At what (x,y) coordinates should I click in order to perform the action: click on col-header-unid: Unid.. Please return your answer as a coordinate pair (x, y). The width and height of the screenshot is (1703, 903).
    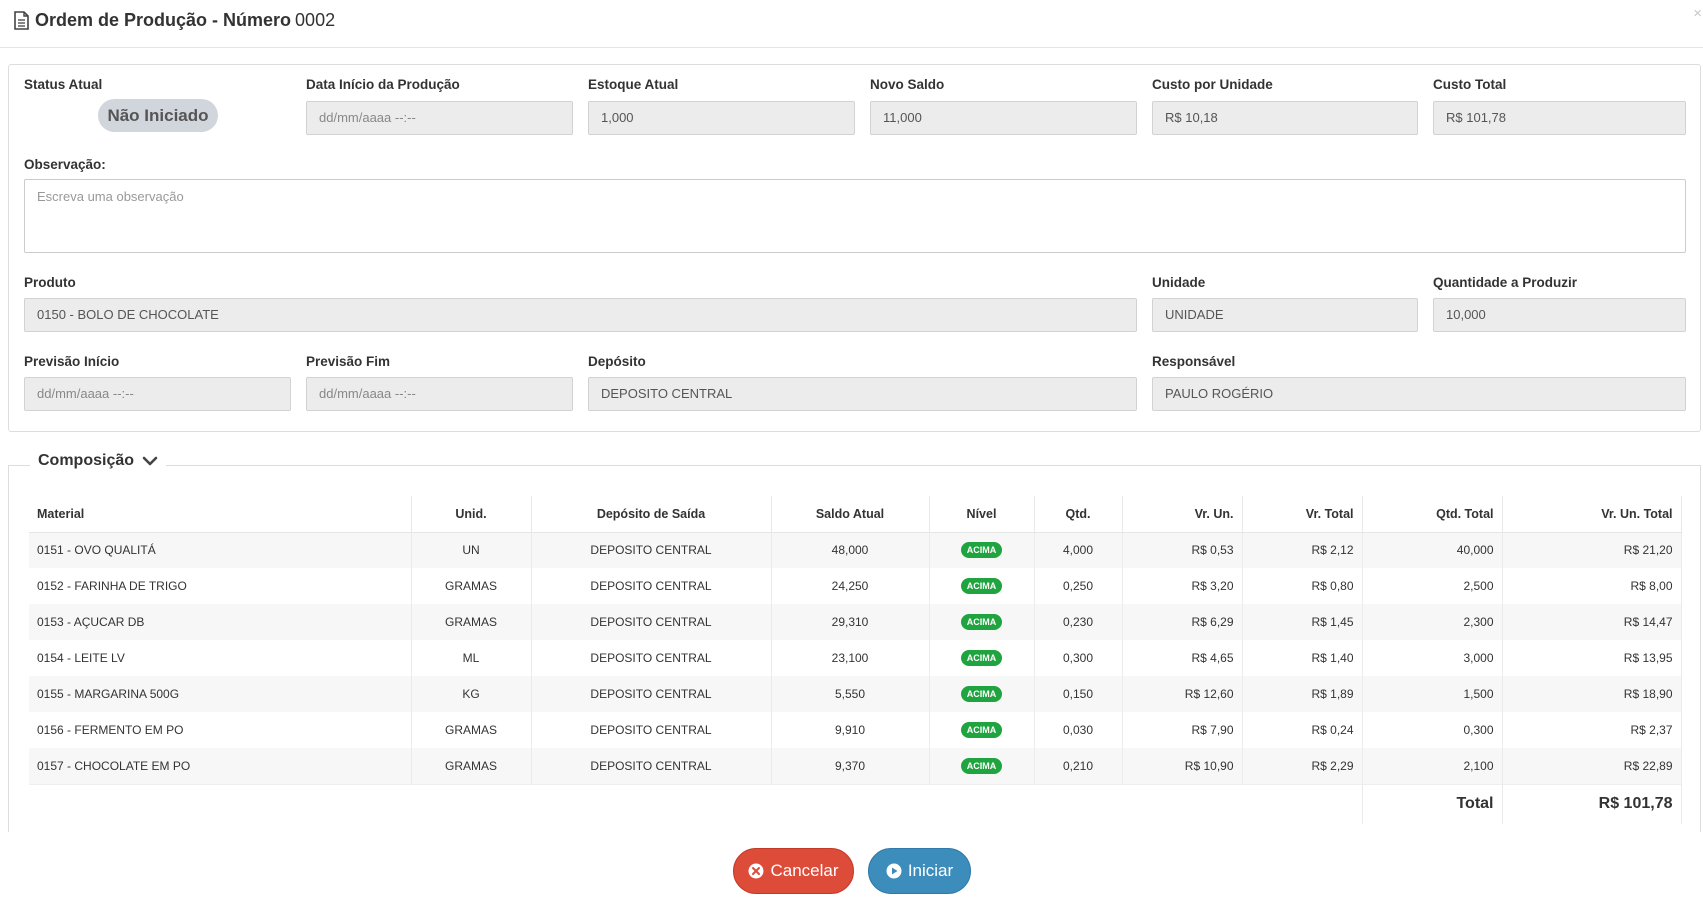
    Looking at the image, I should click on (471, 514).